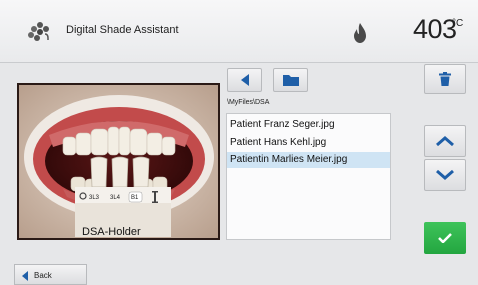  I want to click on chevron-up-icon, so click(445, 141).